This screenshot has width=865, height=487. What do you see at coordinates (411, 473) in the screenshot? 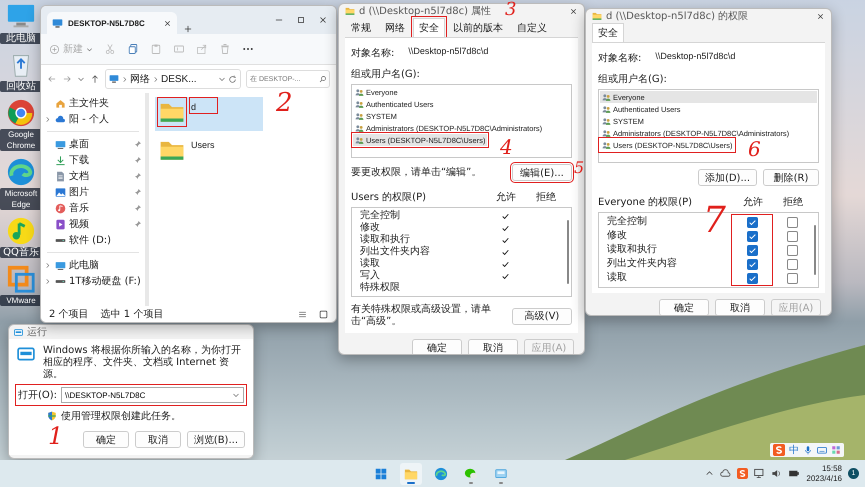
I see `folder-icon` at bounding box center [411, 473].